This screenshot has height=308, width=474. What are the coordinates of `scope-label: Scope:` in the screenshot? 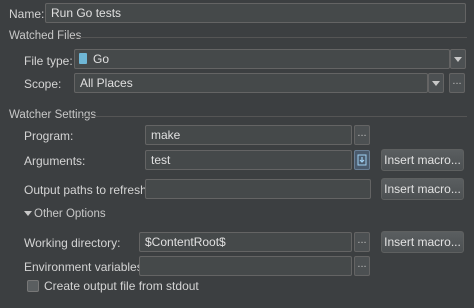 It's located at (43, 84).